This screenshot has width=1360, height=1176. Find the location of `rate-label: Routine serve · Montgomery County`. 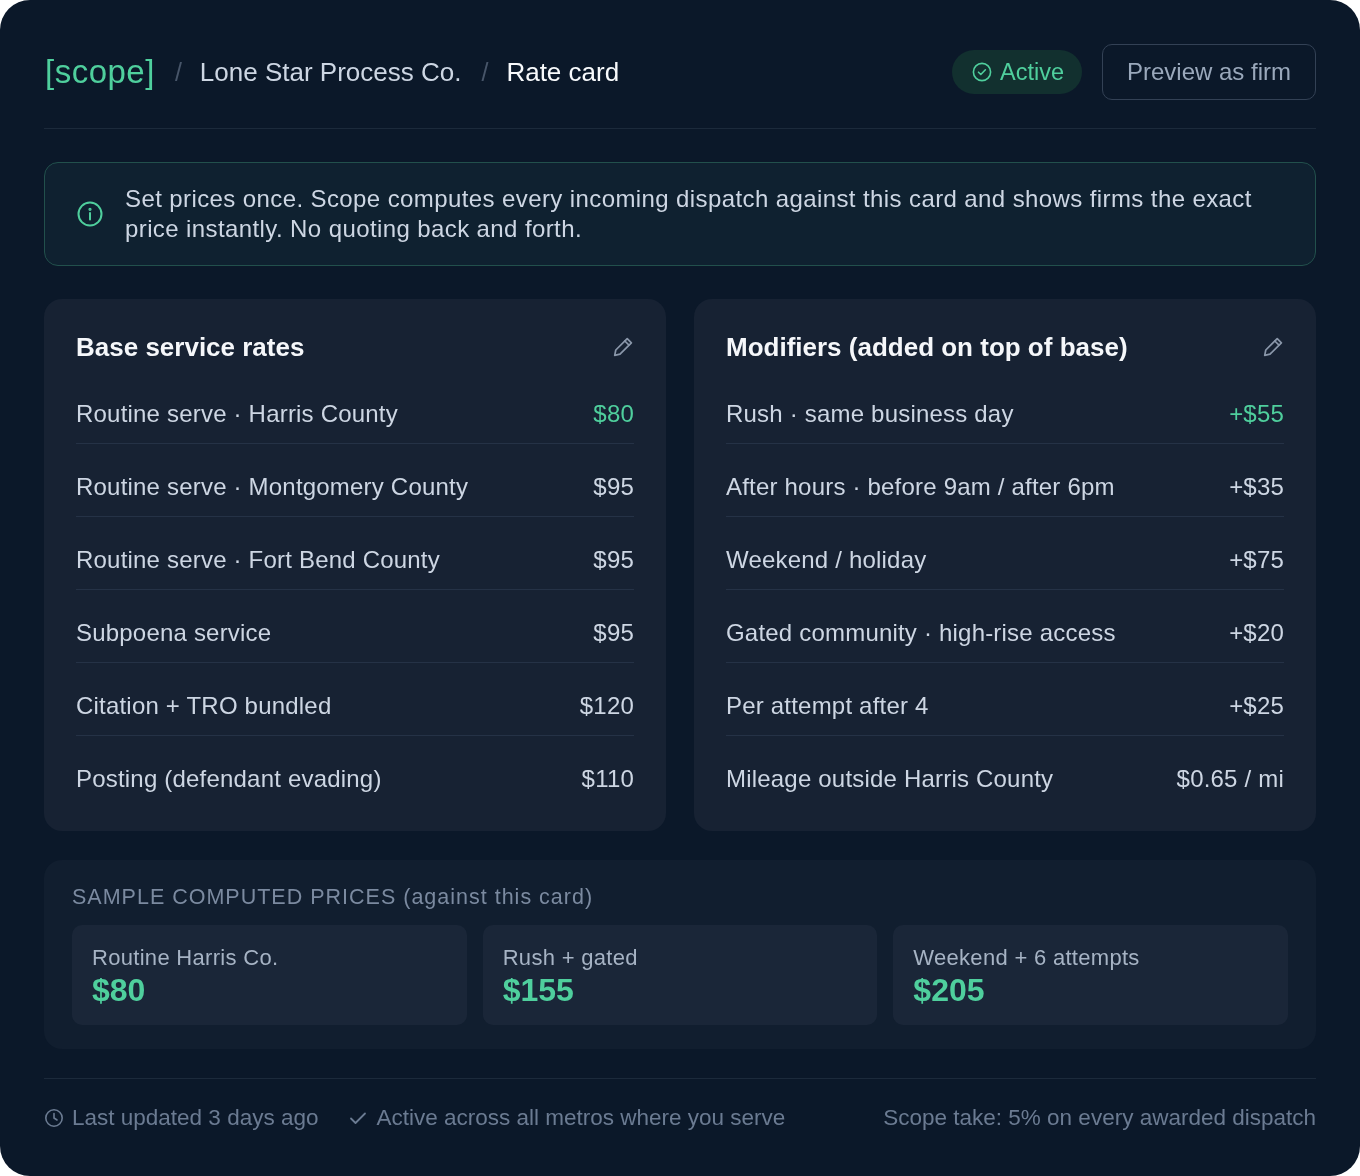

rate-label: Routine serve · Montgomery County is located at coordinates (272, 487).